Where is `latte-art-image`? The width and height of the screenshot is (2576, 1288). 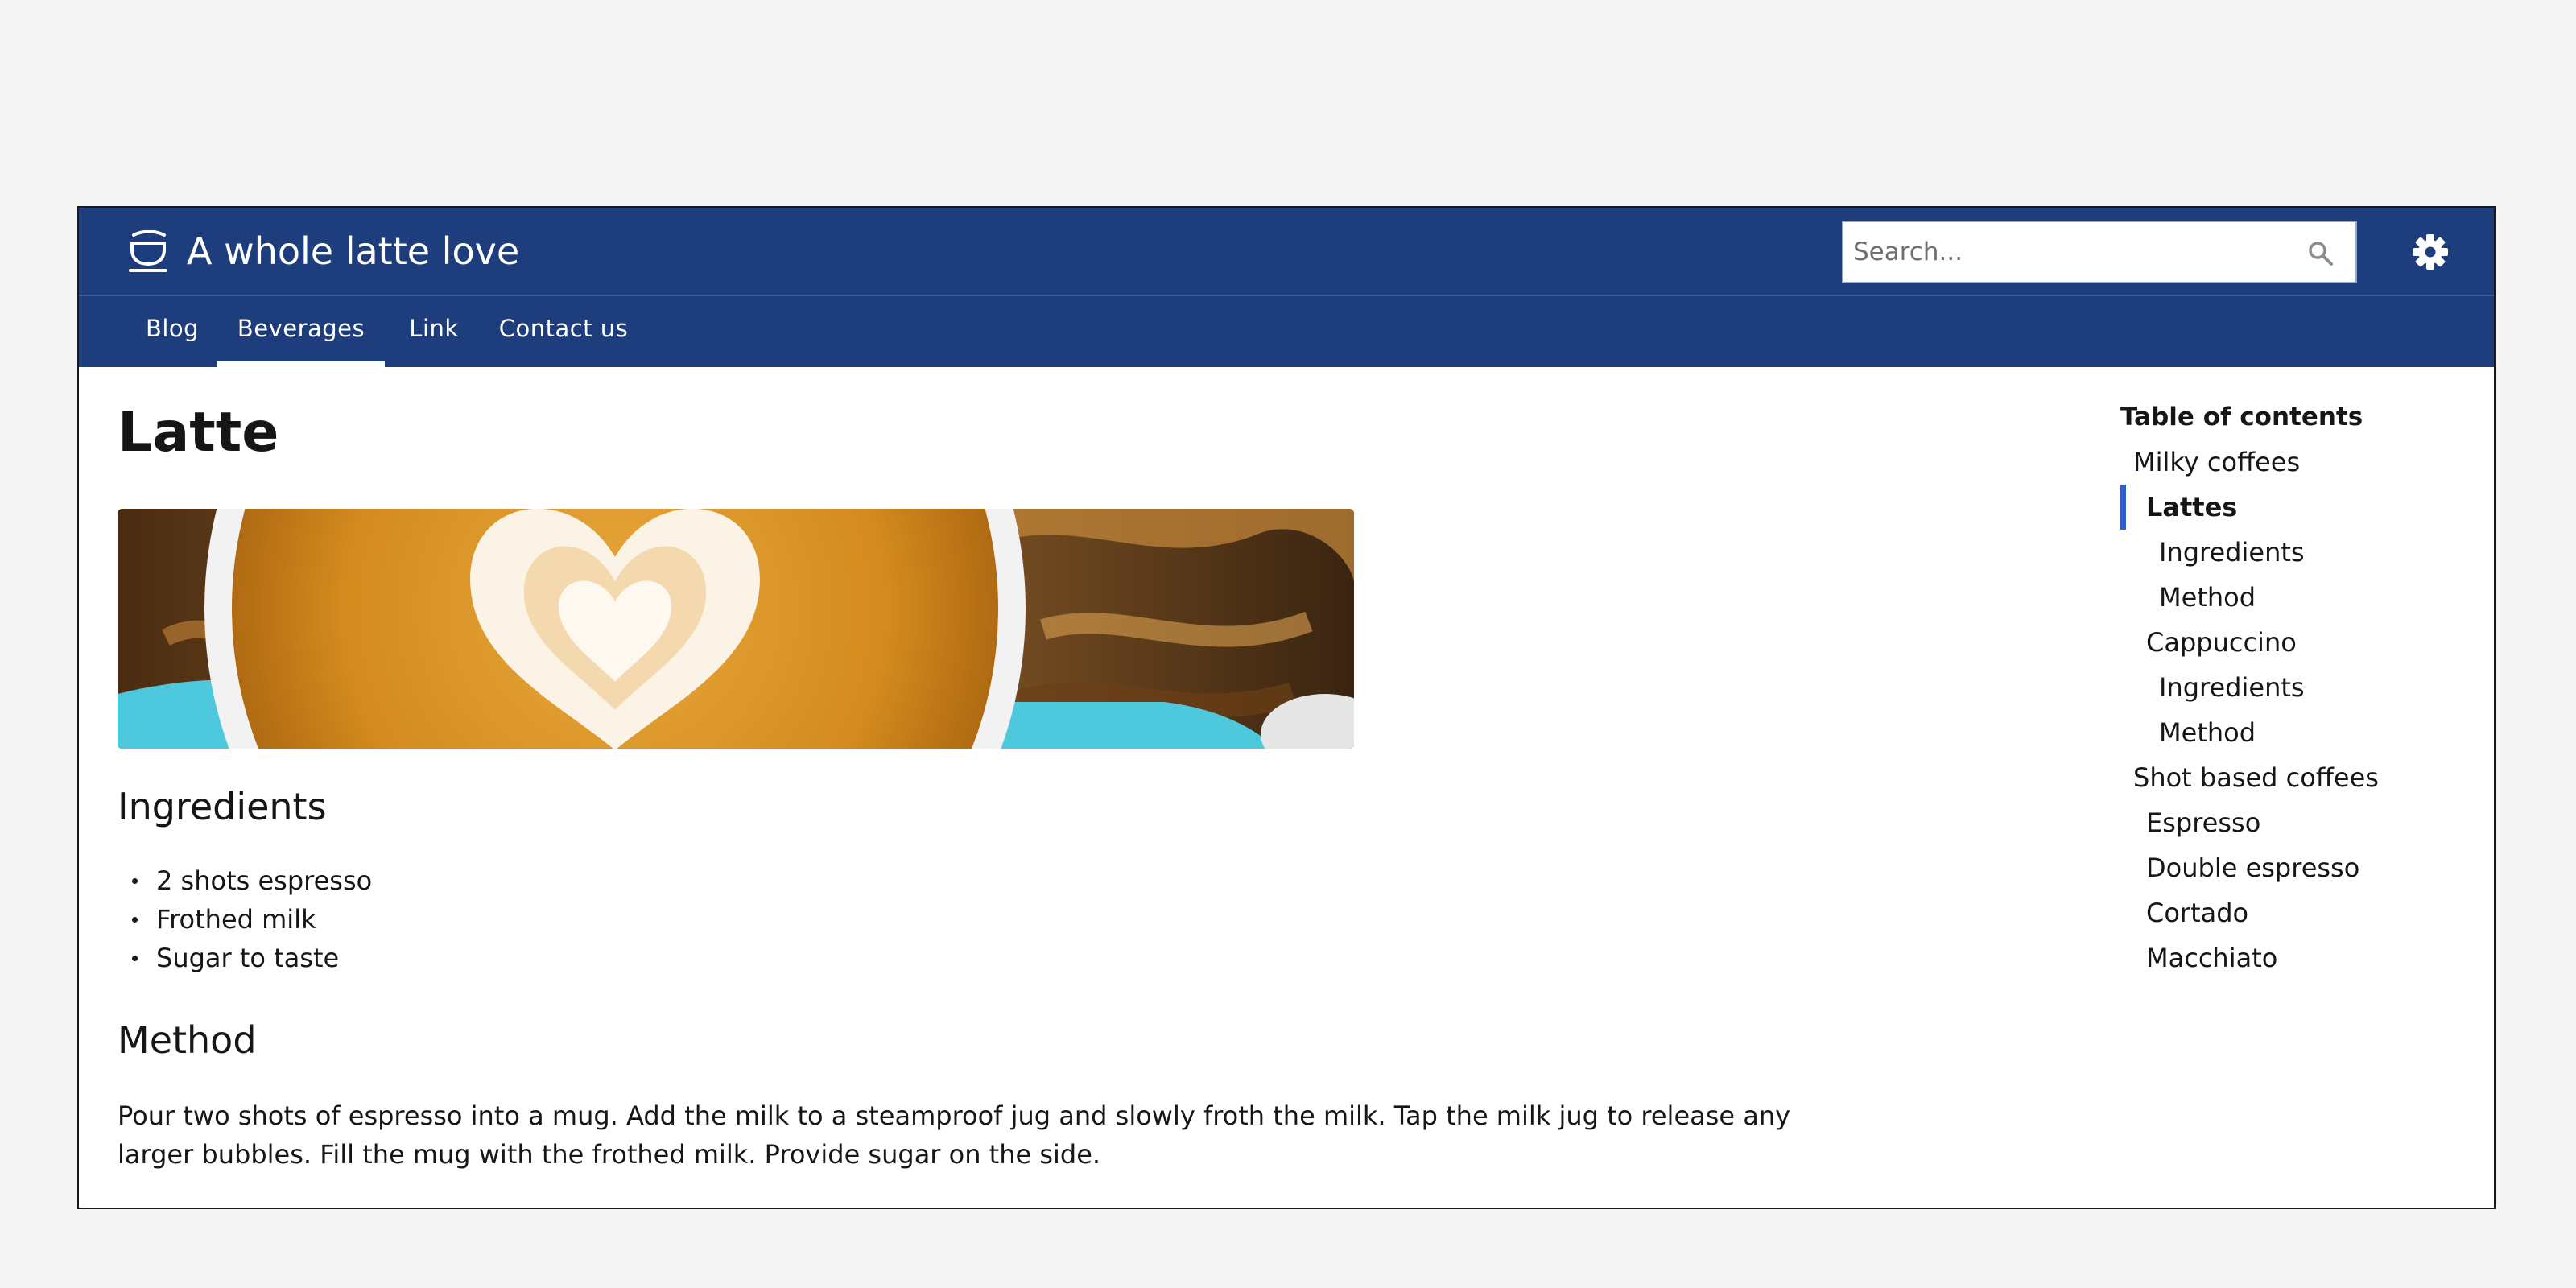 latte-art-image is located at coordinates (736, 629).